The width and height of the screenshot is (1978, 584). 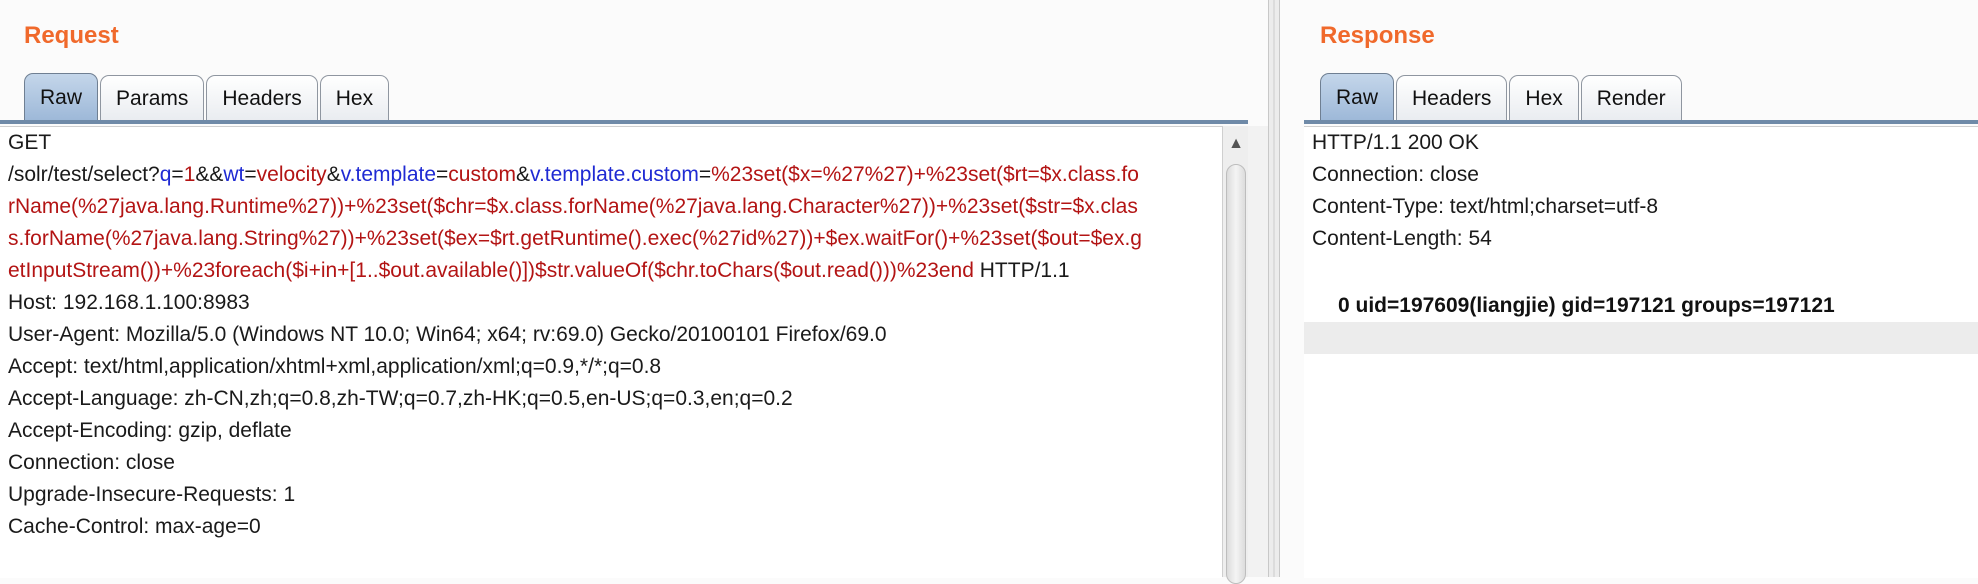 What do you see at coordinates (134, 526) in the screenshot?
I see `header-cache-control: Cache-Control: max-age=0` at bounding box center [134, 526].